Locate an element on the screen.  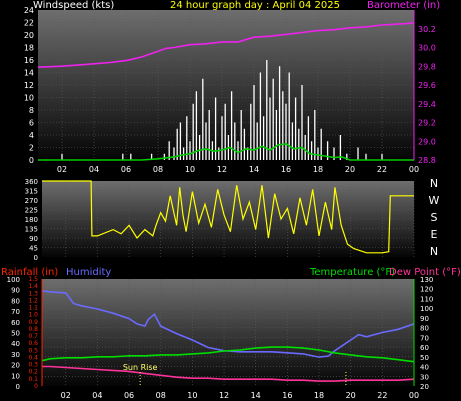
wind-x-tick: 08 is located at coordinates (158, 169).